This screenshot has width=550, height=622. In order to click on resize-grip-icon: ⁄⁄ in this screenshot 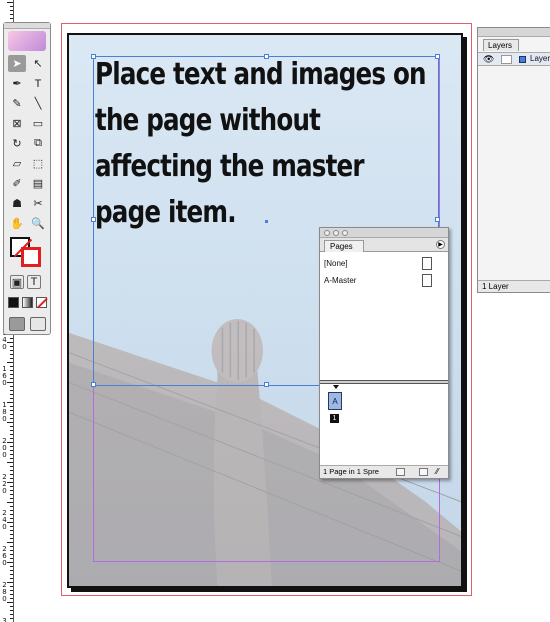, I will do `click(440, 472)`.